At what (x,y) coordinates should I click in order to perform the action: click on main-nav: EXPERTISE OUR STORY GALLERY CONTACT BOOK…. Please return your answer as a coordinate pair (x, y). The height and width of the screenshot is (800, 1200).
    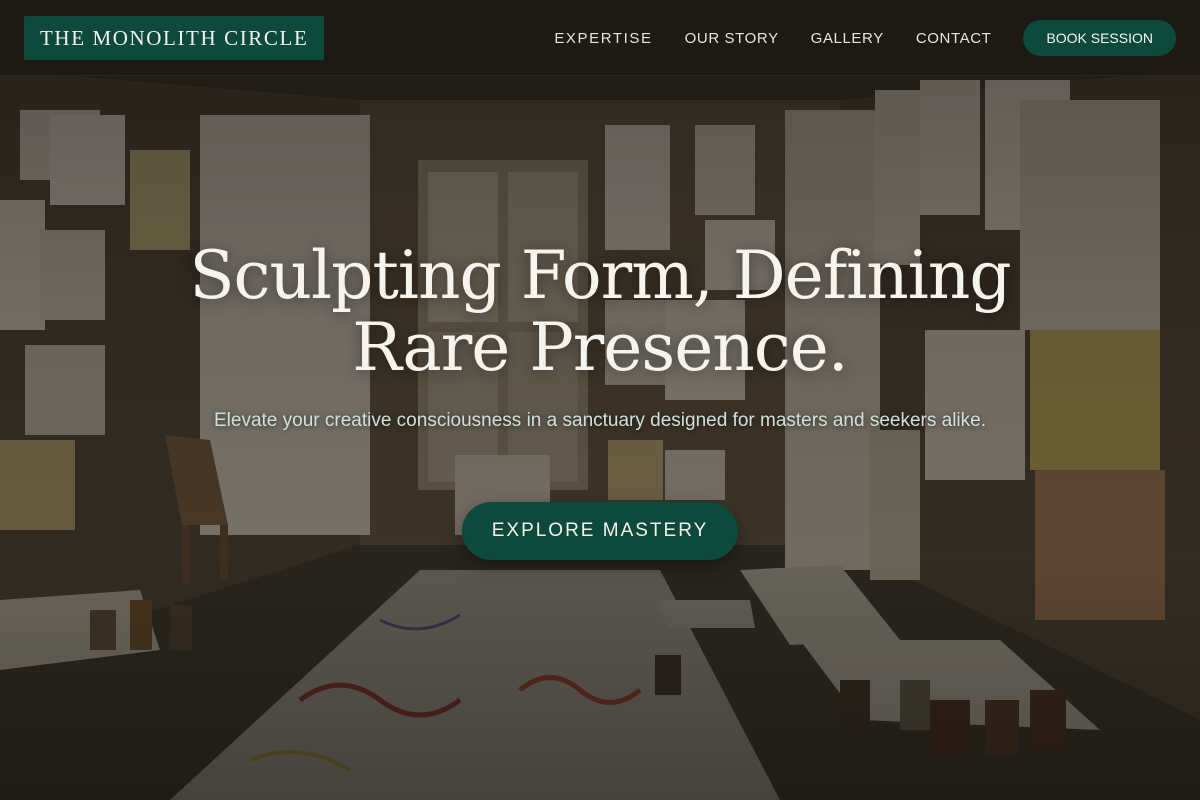
    Looking at the image, I should click on (865, 38).